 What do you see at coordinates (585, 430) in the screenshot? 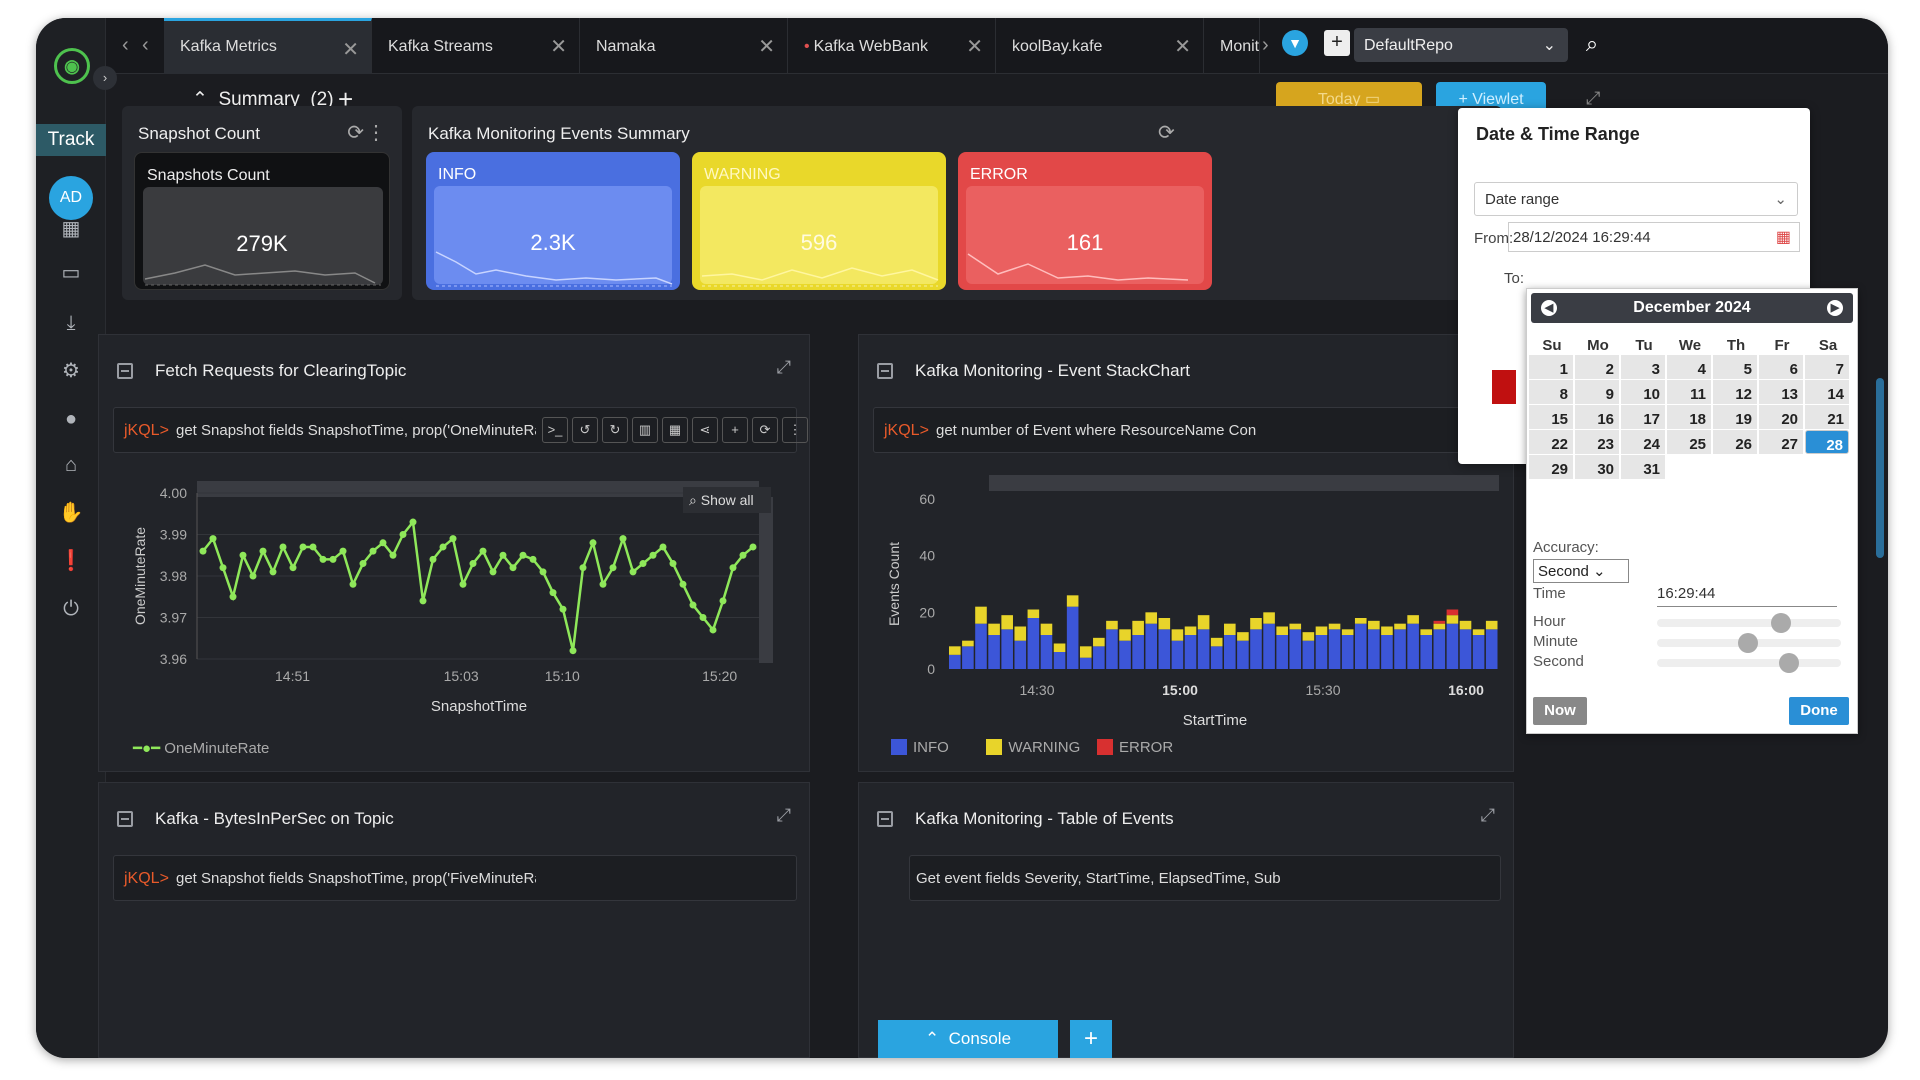
I see `undo-icon: ↺` at bounding box center [585, 430].